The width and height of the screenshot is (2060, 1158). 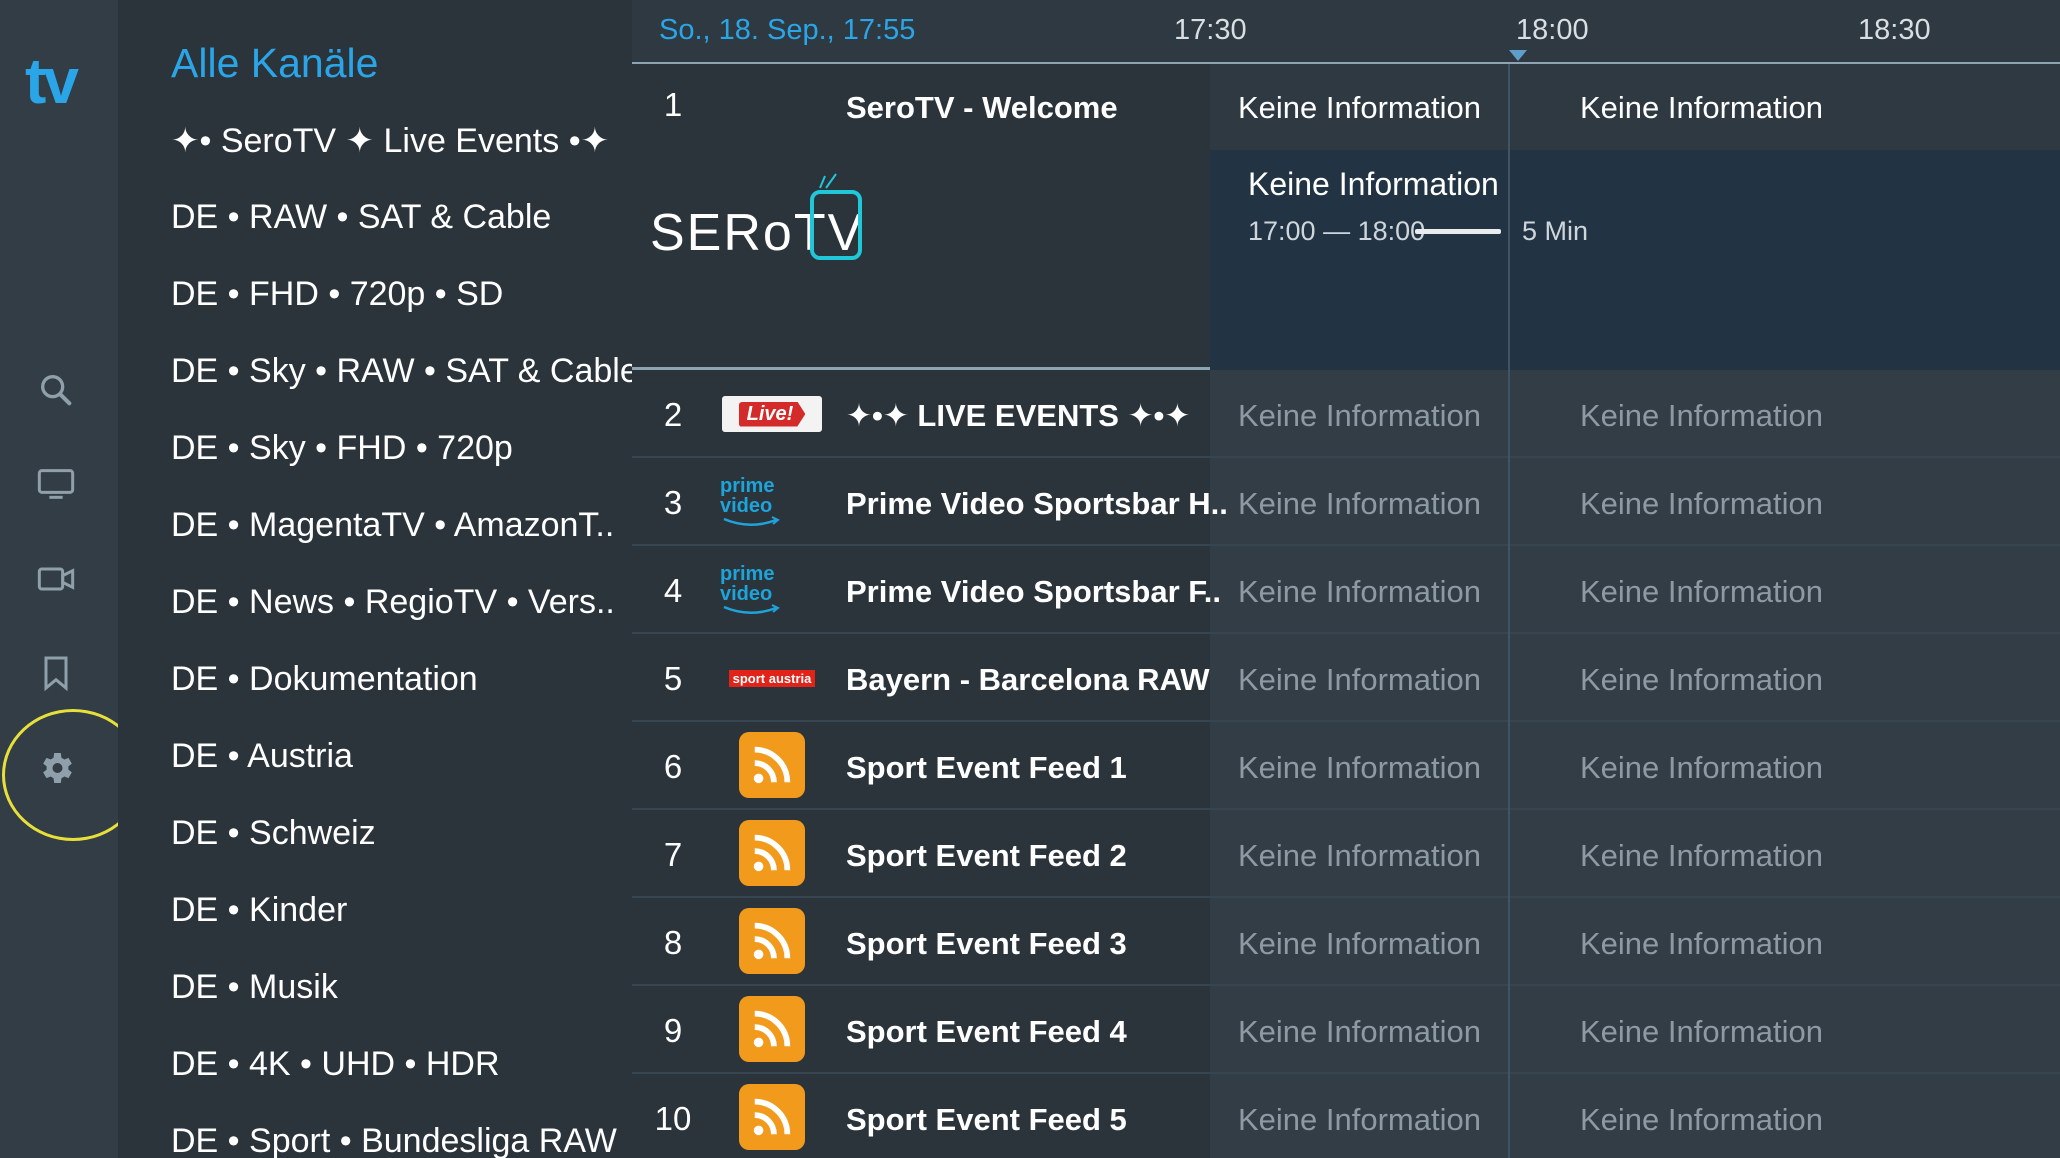 What do you see at coordinates (673, 104) in the screenshot?
I see `channel-number: 1` at bounding box center [673, 104].